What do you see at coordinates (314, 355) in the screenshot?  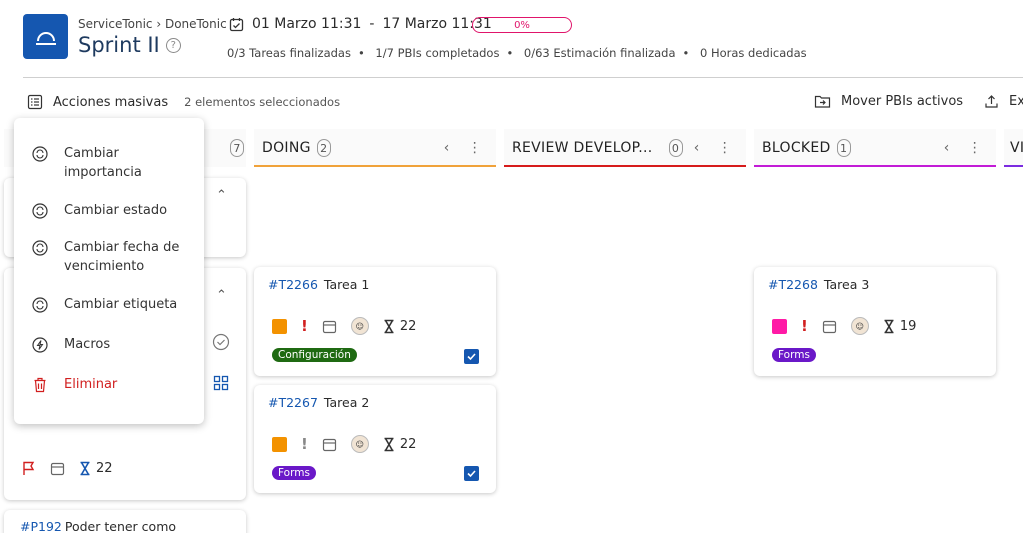 I see `task-tag: Configuración` at bounding box center [314, 355].